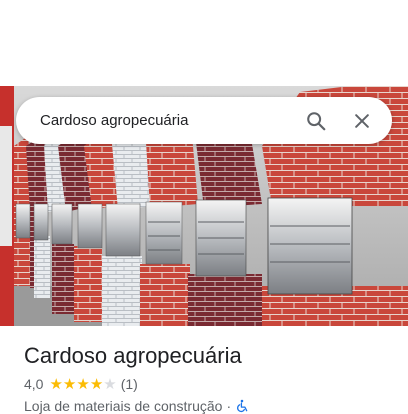  I want to click on clear-search-button, so click(362, 121).